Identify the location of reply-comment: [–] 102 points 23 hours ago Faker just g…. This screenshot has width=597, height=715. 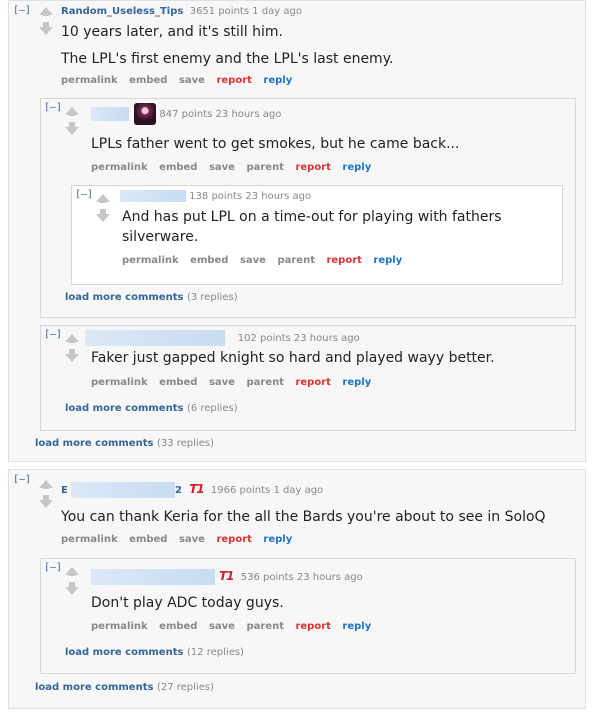
(308, 378).